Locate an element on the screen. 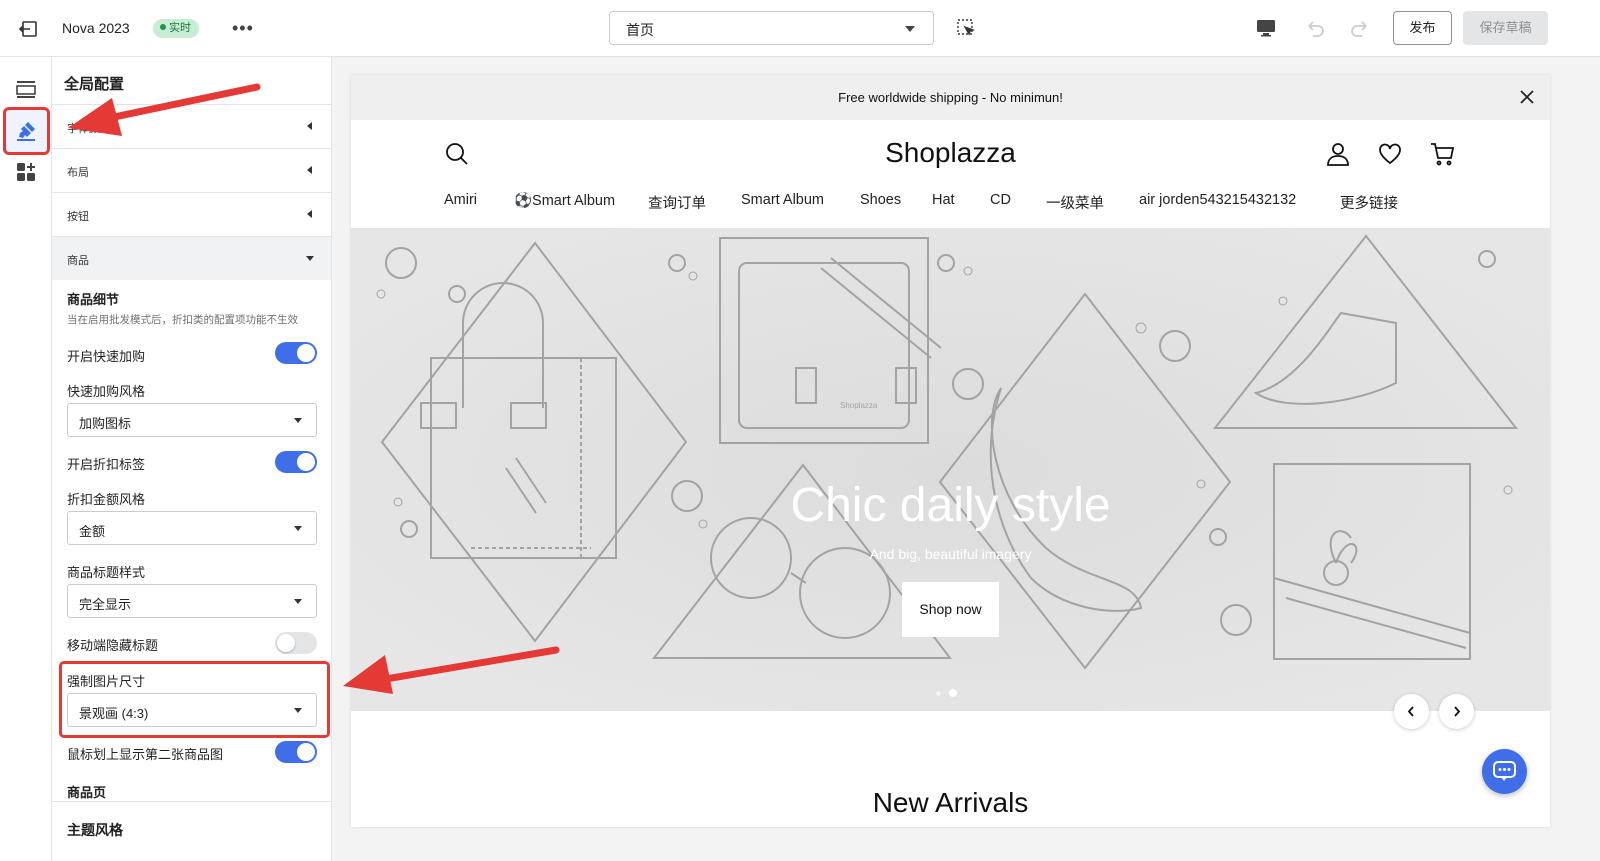 The width and height of the screenshot is (1600, 861). discount-tag-toggle is located at coordinates (296, 462).